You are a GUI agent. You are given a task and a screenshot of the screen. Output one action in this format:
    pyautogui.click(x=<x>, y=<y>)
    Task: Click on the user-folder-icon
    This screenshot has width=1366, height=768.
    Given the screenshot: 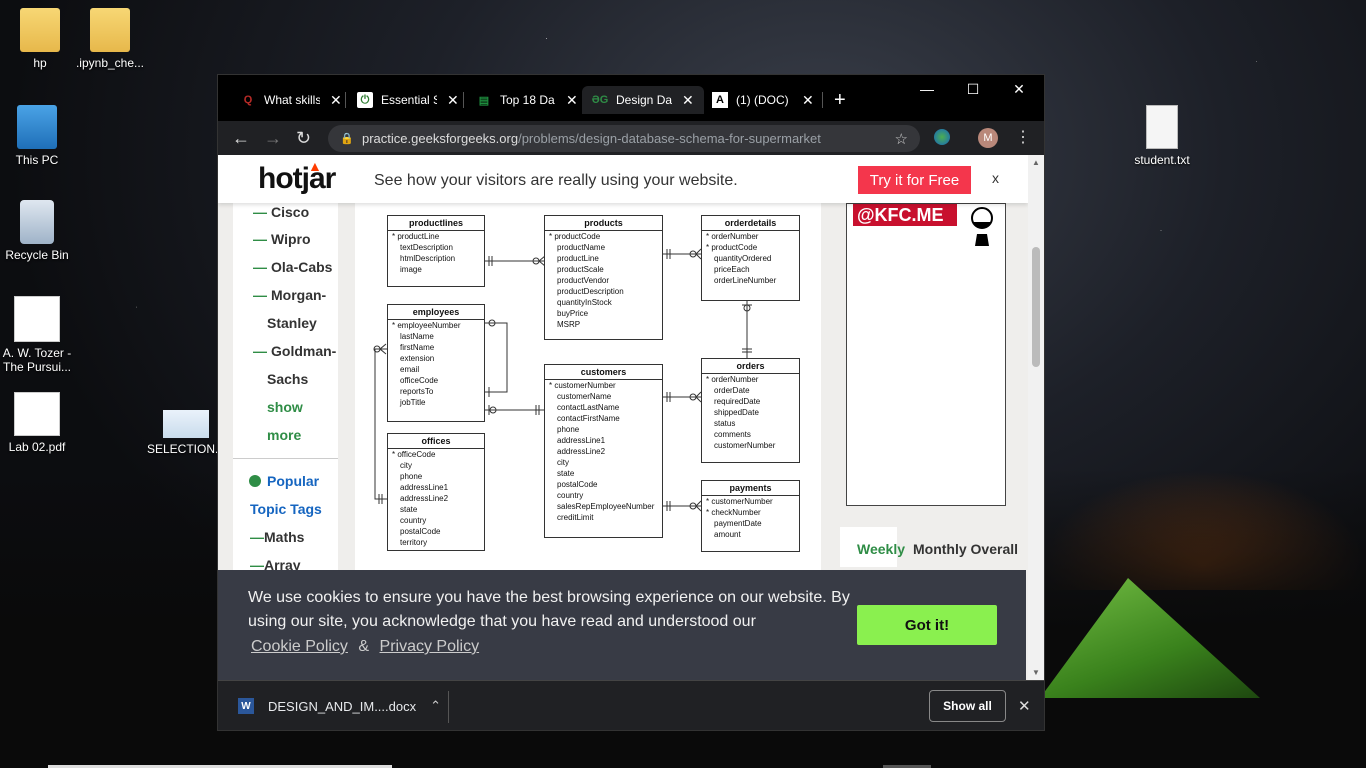 What is the action you would take?
    pyautogui.click(x=40, y=30)
    